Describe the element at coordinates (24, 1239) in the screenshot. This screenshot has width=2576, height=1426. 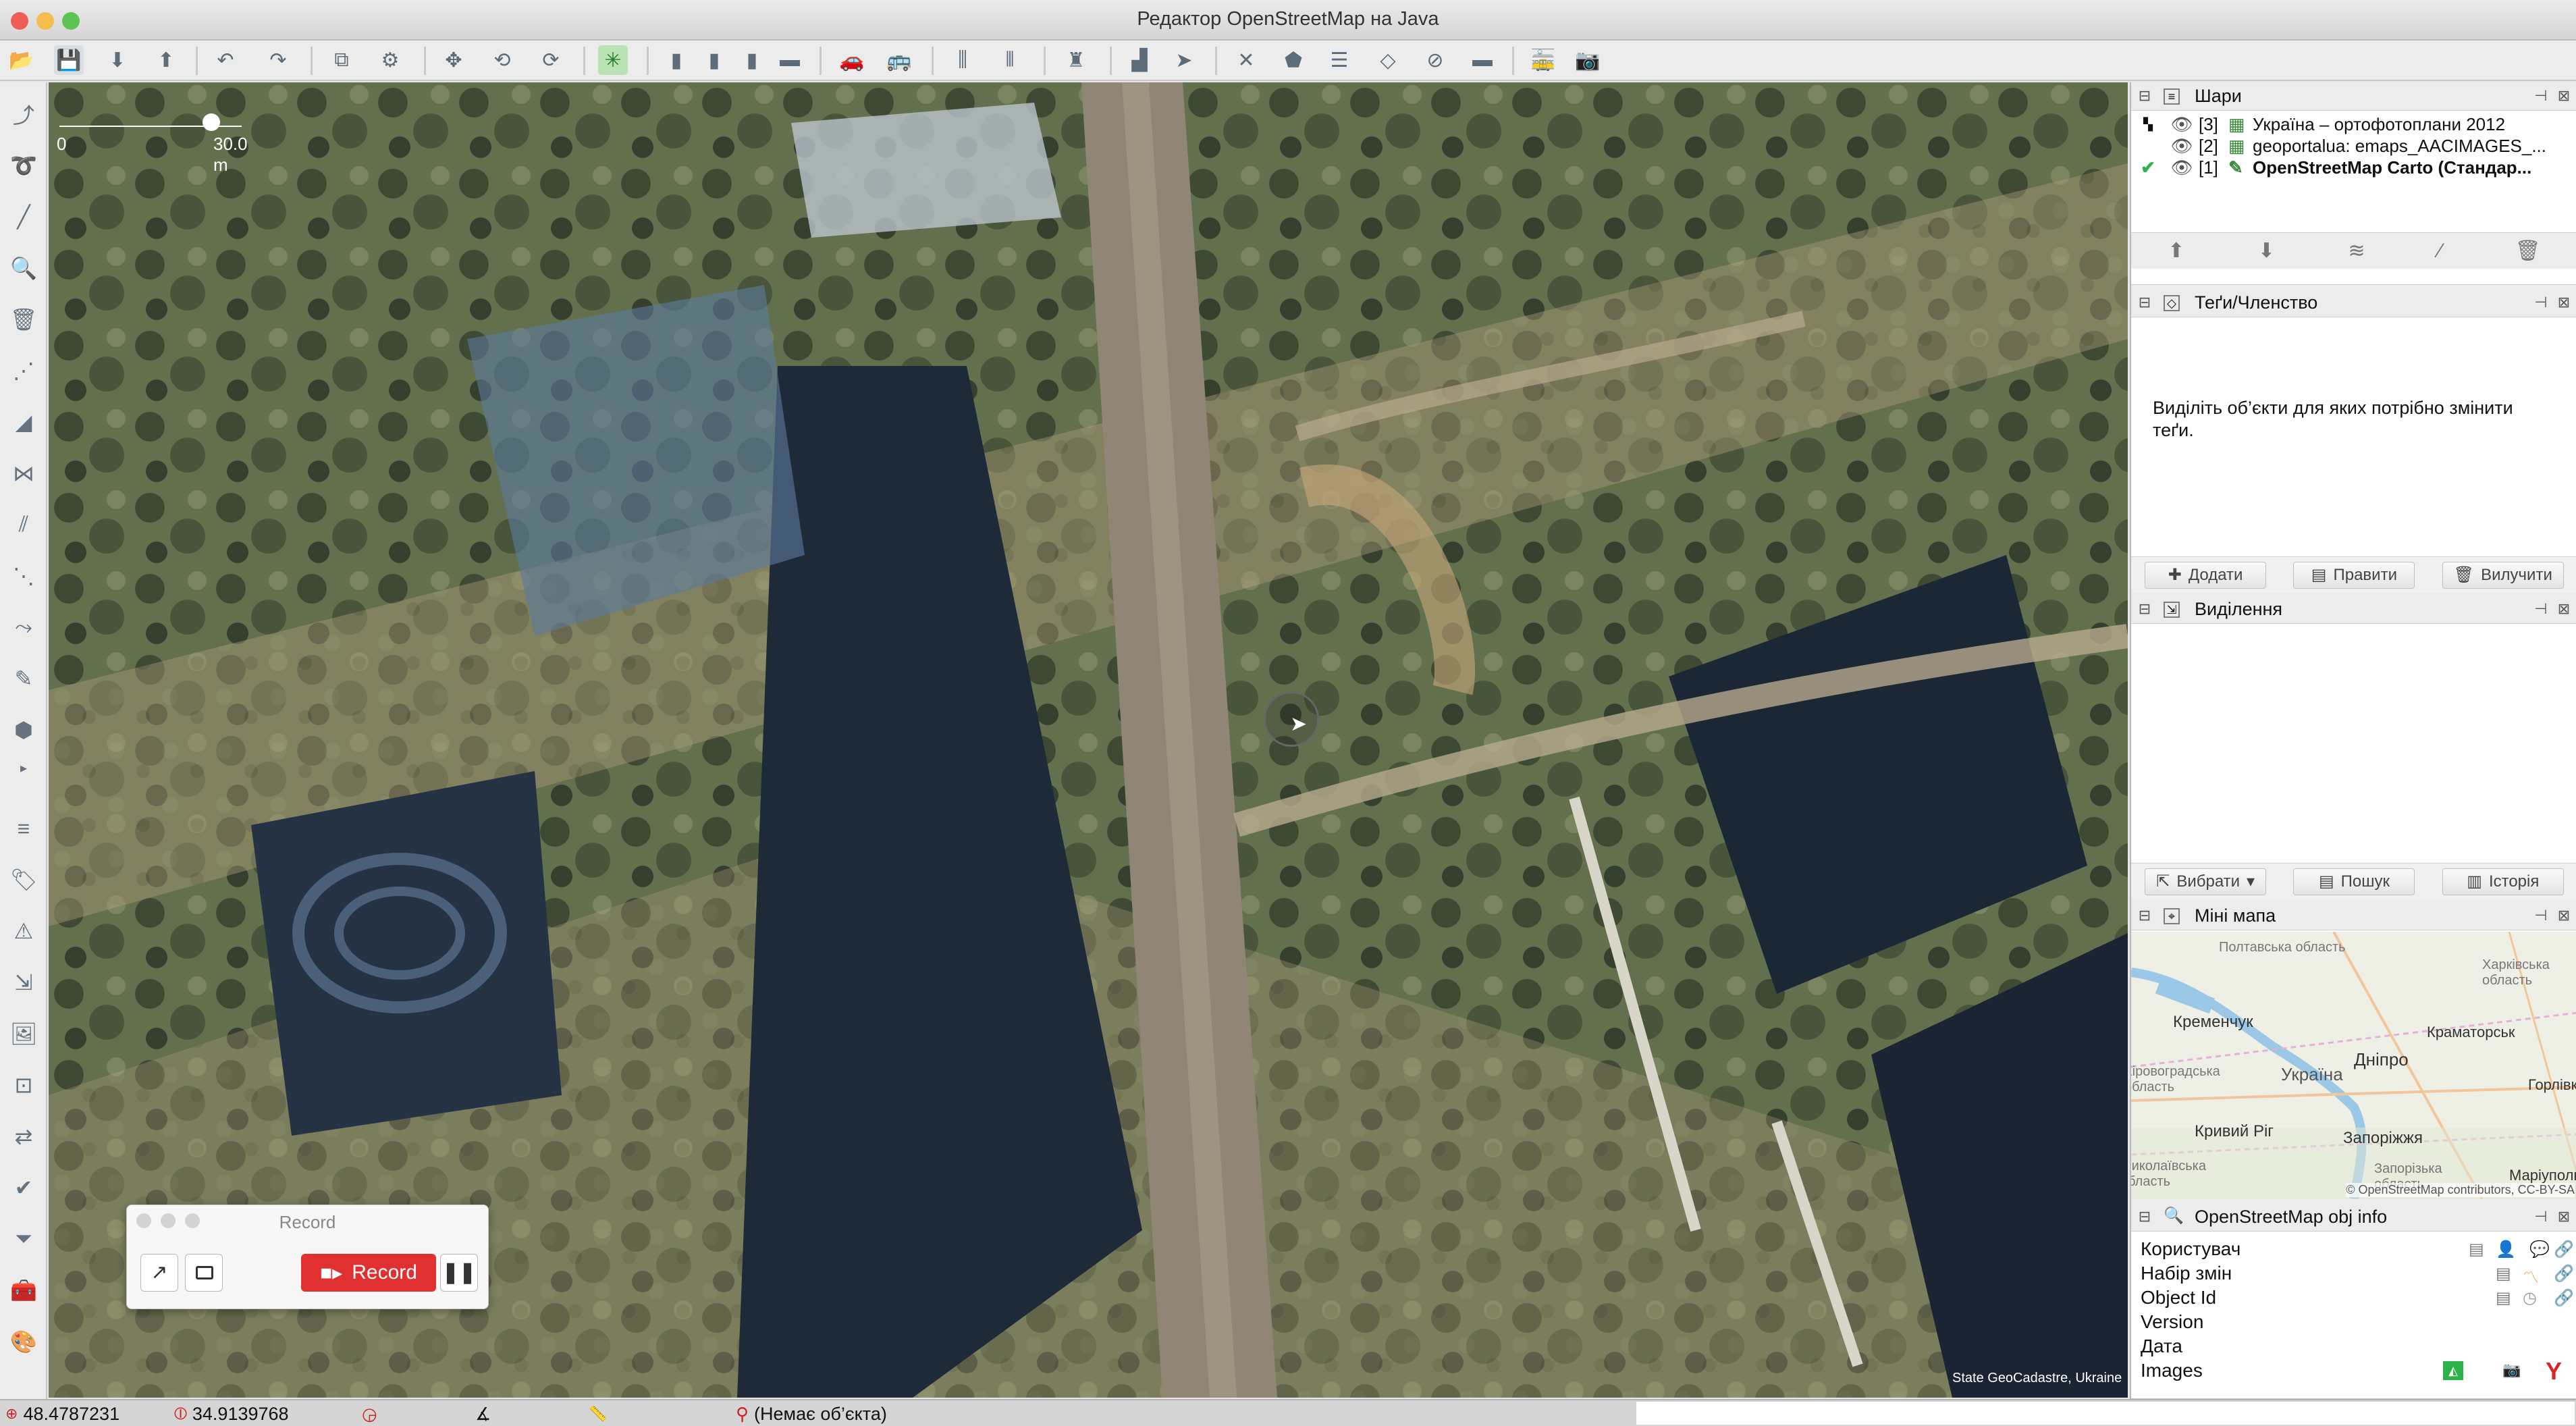
I see `filter-funnel-icon: ⏷` at that location.